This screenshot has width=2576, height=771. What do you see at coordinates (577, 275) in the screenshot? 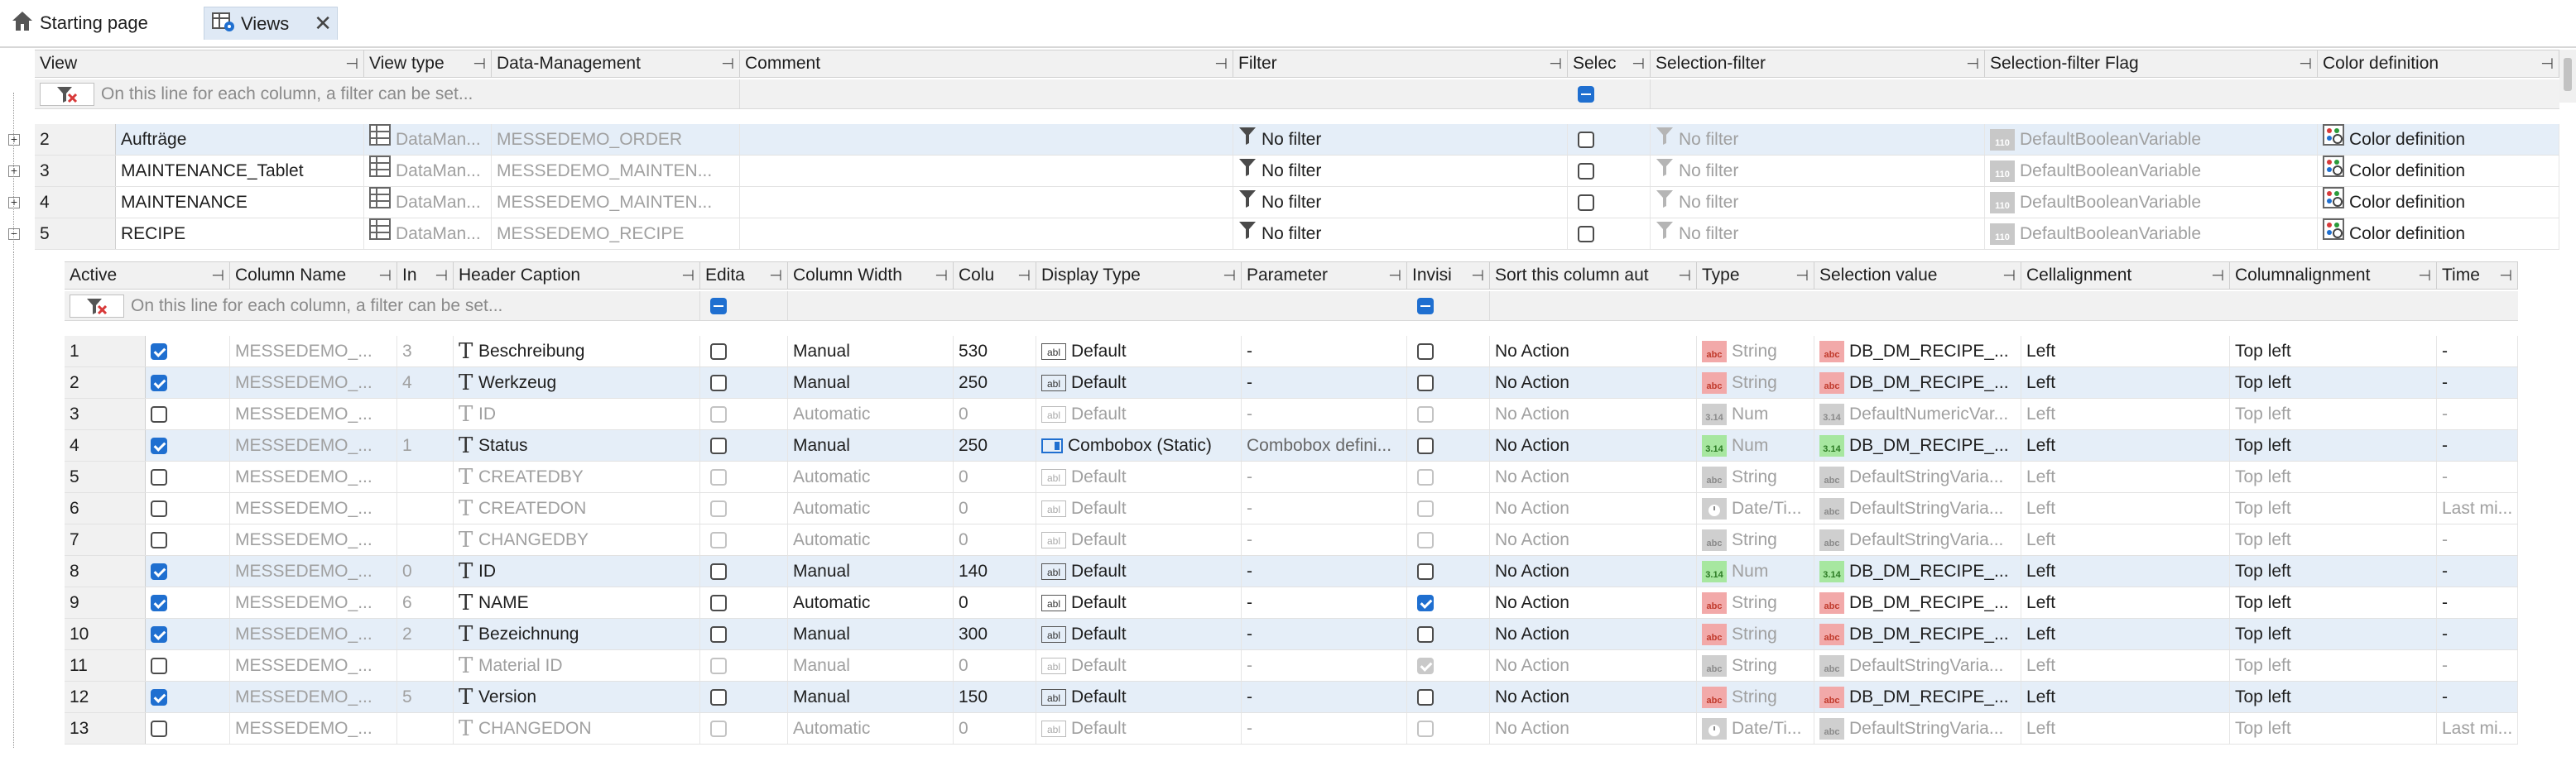
I see `column-header: Header Caption ⊣` at bounding box center [577, 275].